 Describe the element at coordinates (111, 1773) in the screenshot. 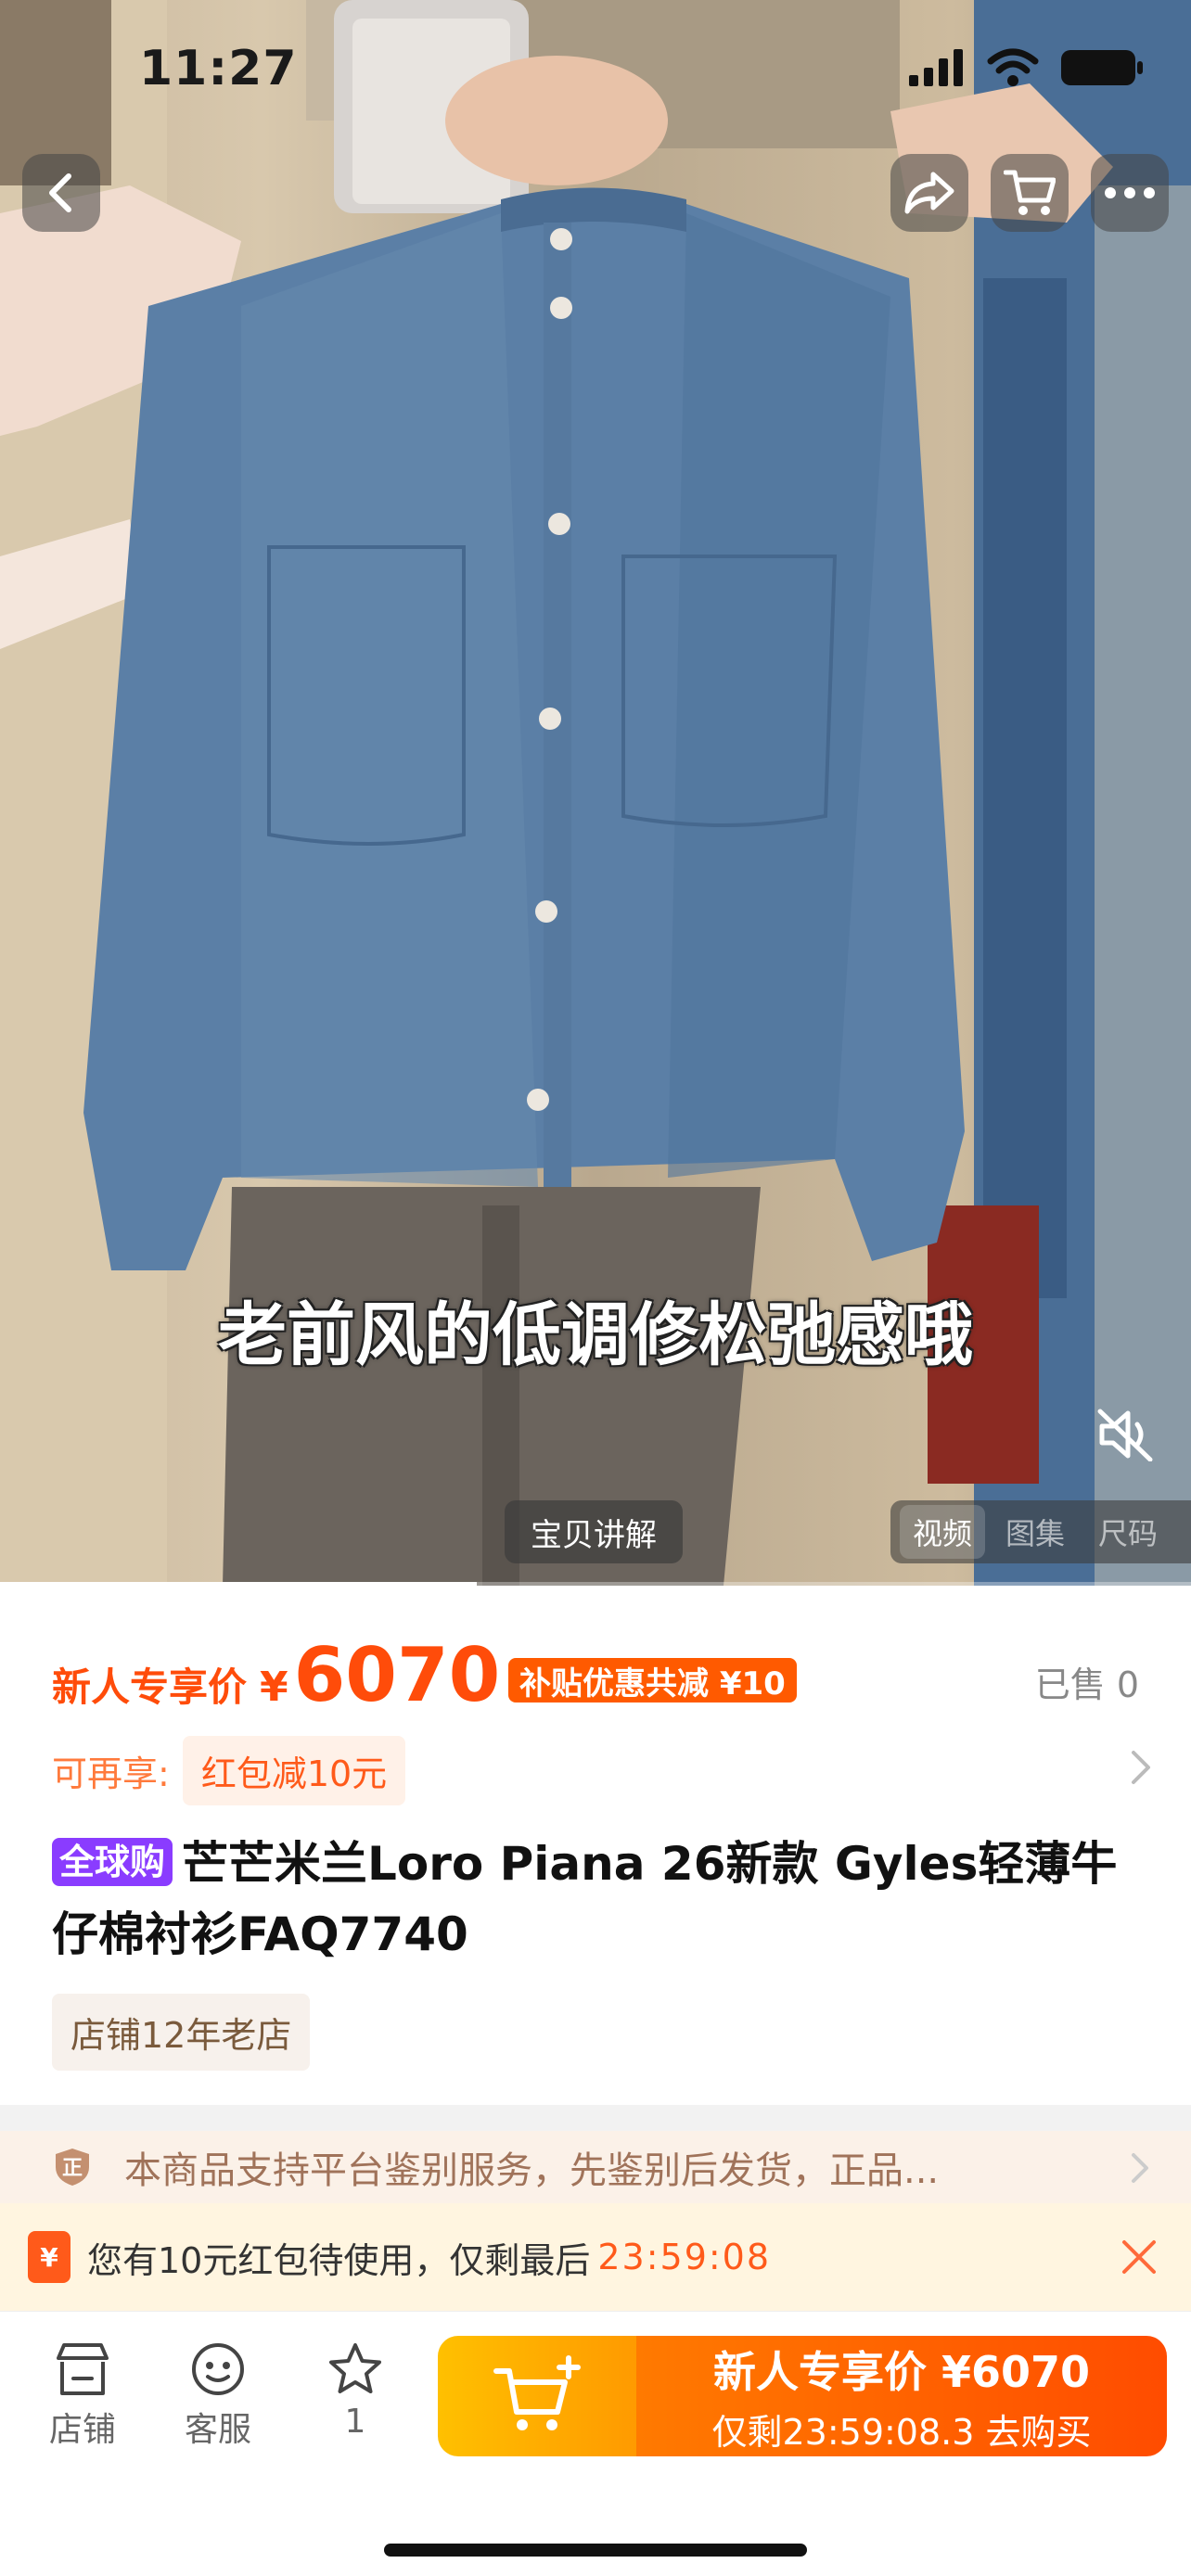

I see `extra-discount-label: 可再享:` at that location.